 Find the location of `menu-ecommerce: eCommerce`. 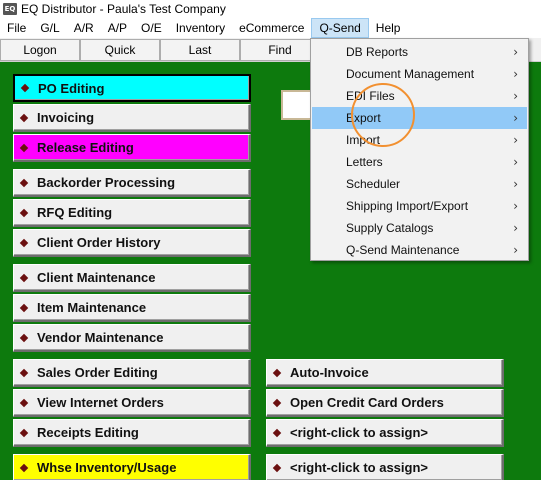

menu-ecommerce: eCommerce is located at coordinates (271, 28).